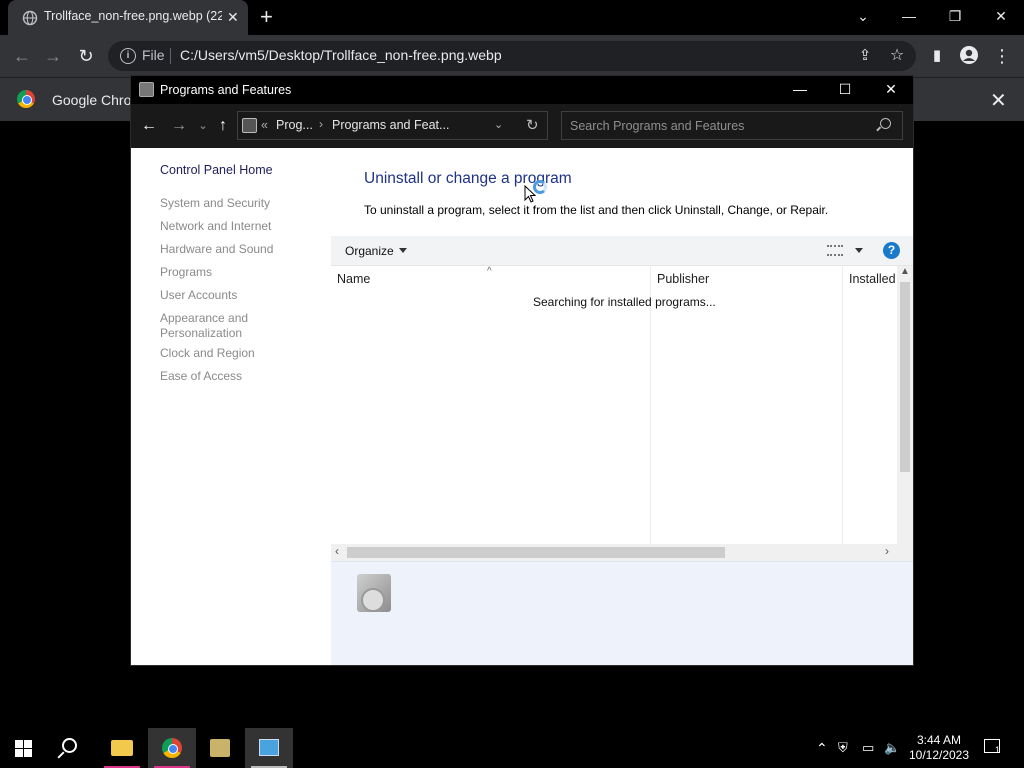 This screenshot has height=768, width=1024. What do you see at coordinates (955, 16) in the screenshot?
I see `restore-button: ❐` at bounding box center [955, 16].